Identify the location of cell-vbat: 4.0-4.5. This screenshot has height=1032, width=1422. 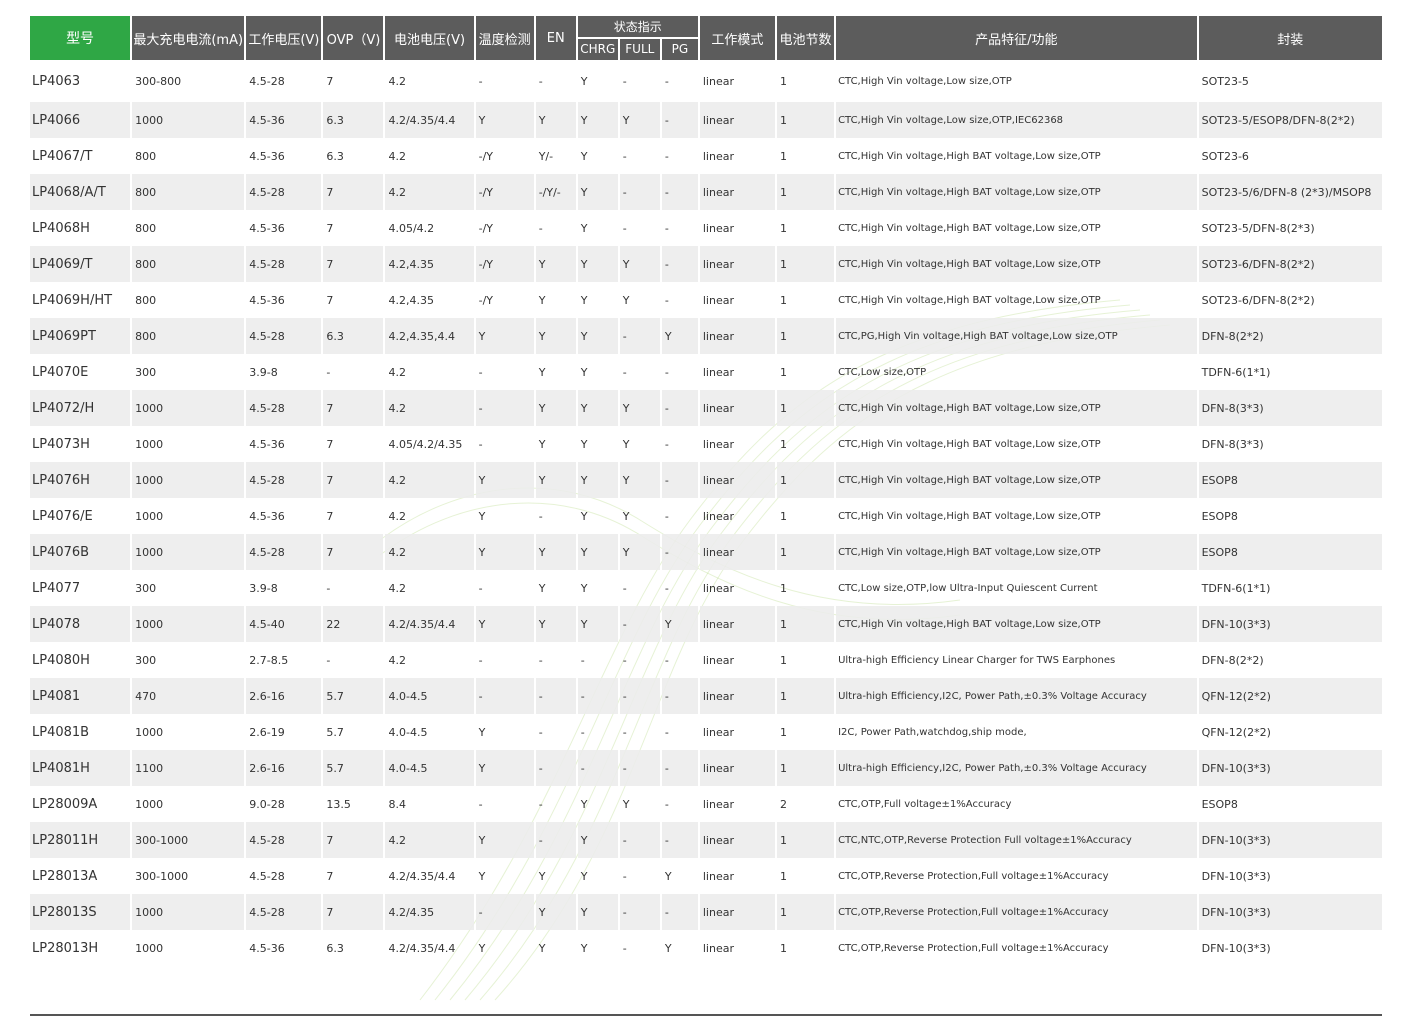
(429, 768).